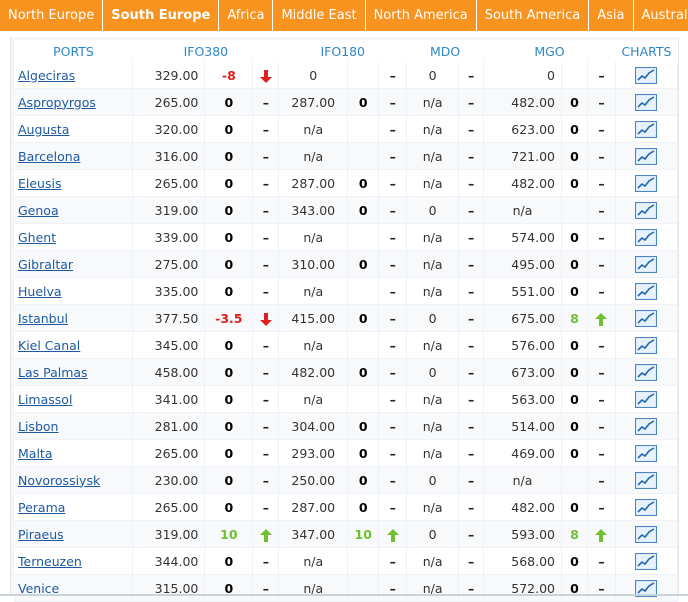 Image resolution: width=688 pixels, height=602 pixels. I want to click on mdo-trend: –, so click(471, 237).